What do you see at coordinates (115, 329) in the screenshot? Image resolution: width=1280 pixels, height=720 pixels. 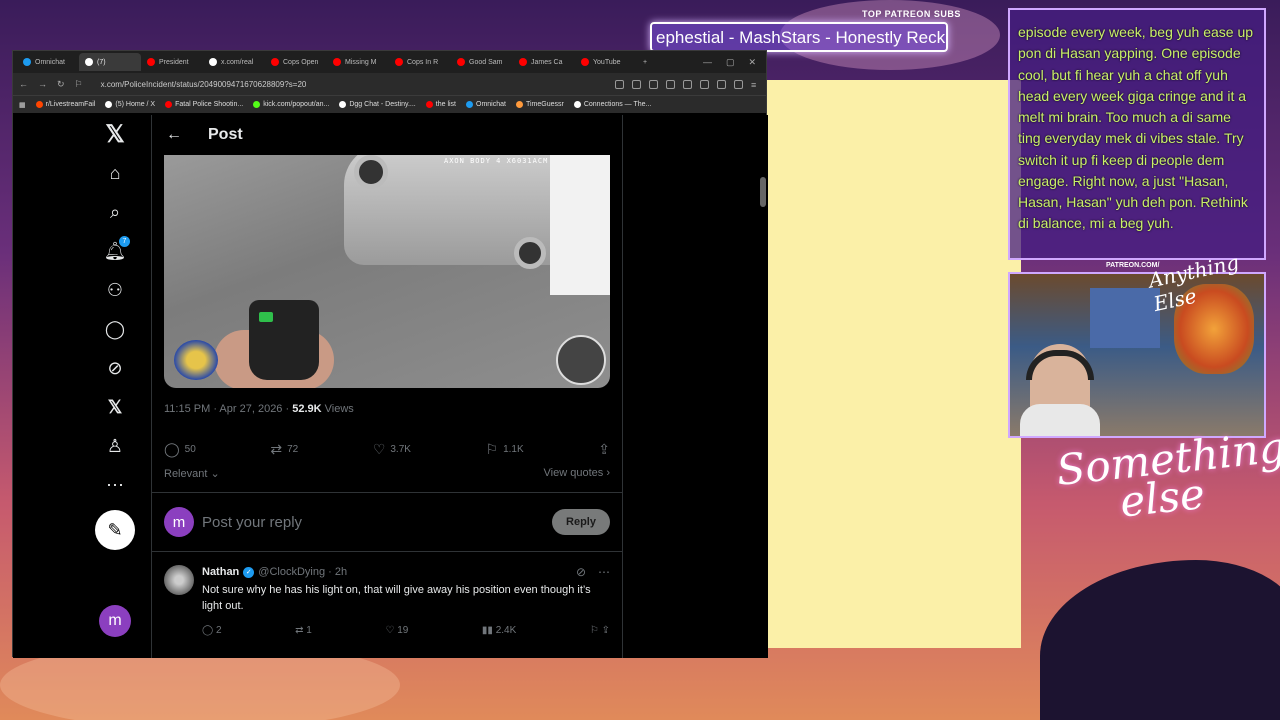 I see `messages-icon: ◯` at bounding box center [115, 329].